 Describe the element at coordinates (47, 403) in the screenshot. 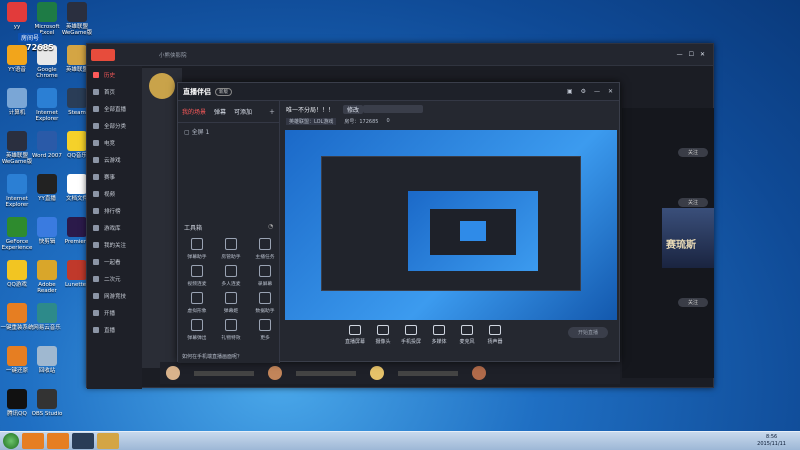

I see `desktop-icon: OBS Studio` at that location.